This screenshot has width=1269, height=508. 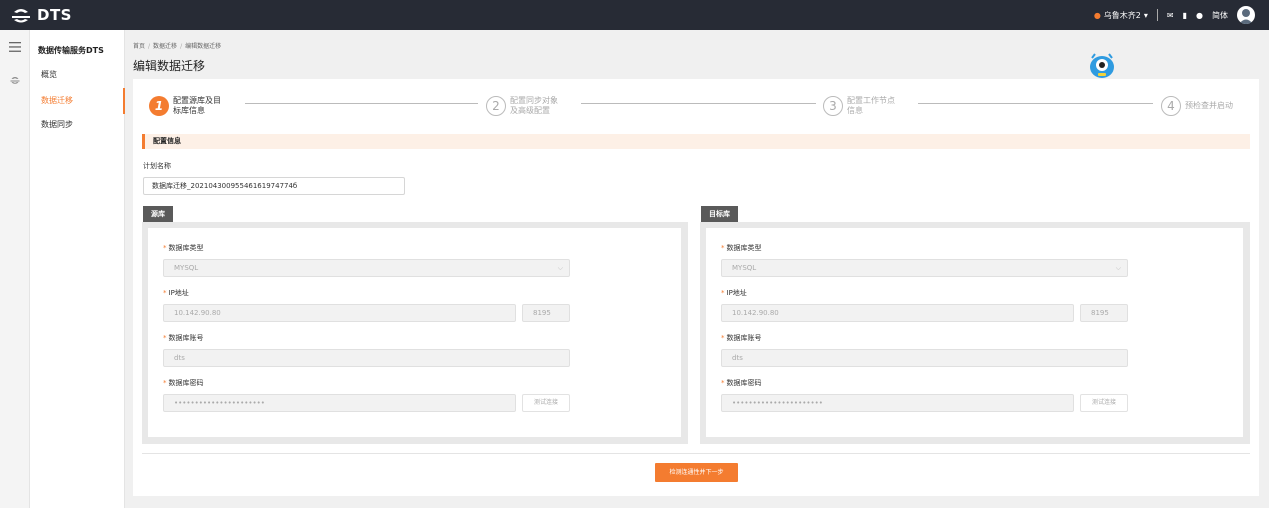 What do you see at coordinates (15, 47) in the screenshot?
I see `menu-toggle-icon` at bounding box center [15, 47].